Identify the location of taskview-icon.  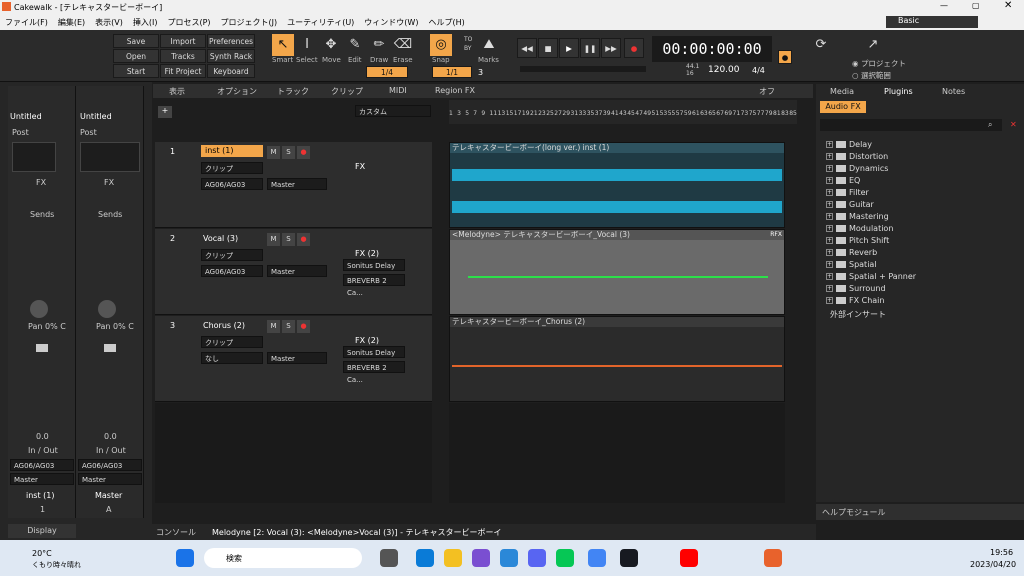
(389, 558).